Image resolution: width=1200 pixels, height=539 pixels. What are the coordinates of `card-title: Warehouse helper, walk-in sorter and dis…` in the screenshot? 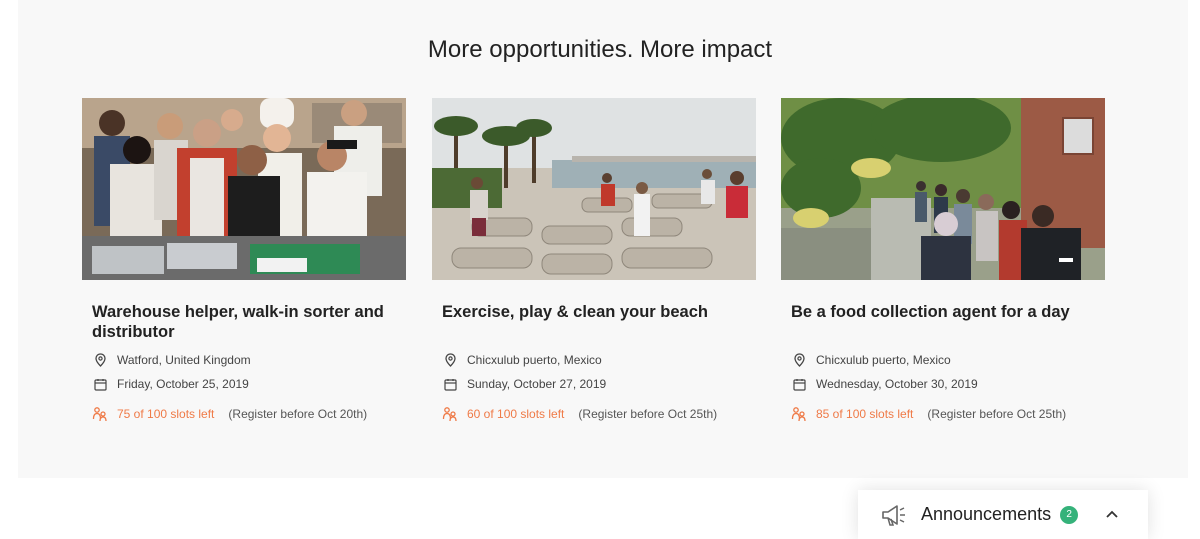 It's located at (244, 323).